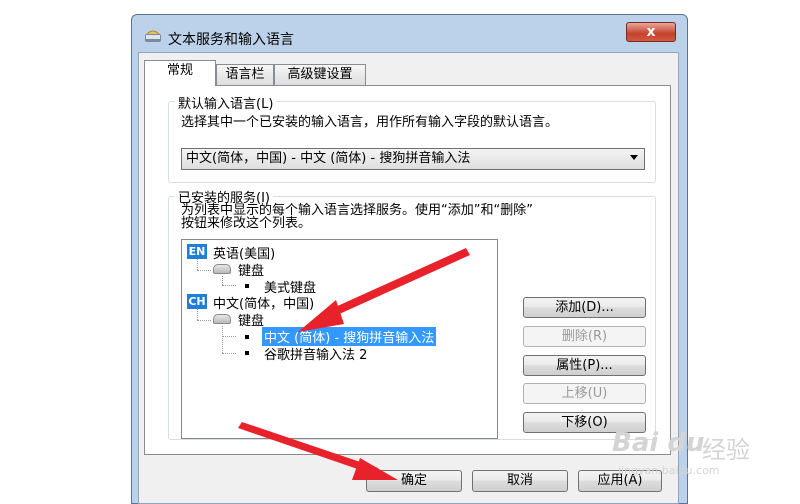 The image size is (800, 504). What do you see at coordinates (384, 290) in the screenshot?
I see `arrow-to-selected-item` at bounding box center [384, 290].